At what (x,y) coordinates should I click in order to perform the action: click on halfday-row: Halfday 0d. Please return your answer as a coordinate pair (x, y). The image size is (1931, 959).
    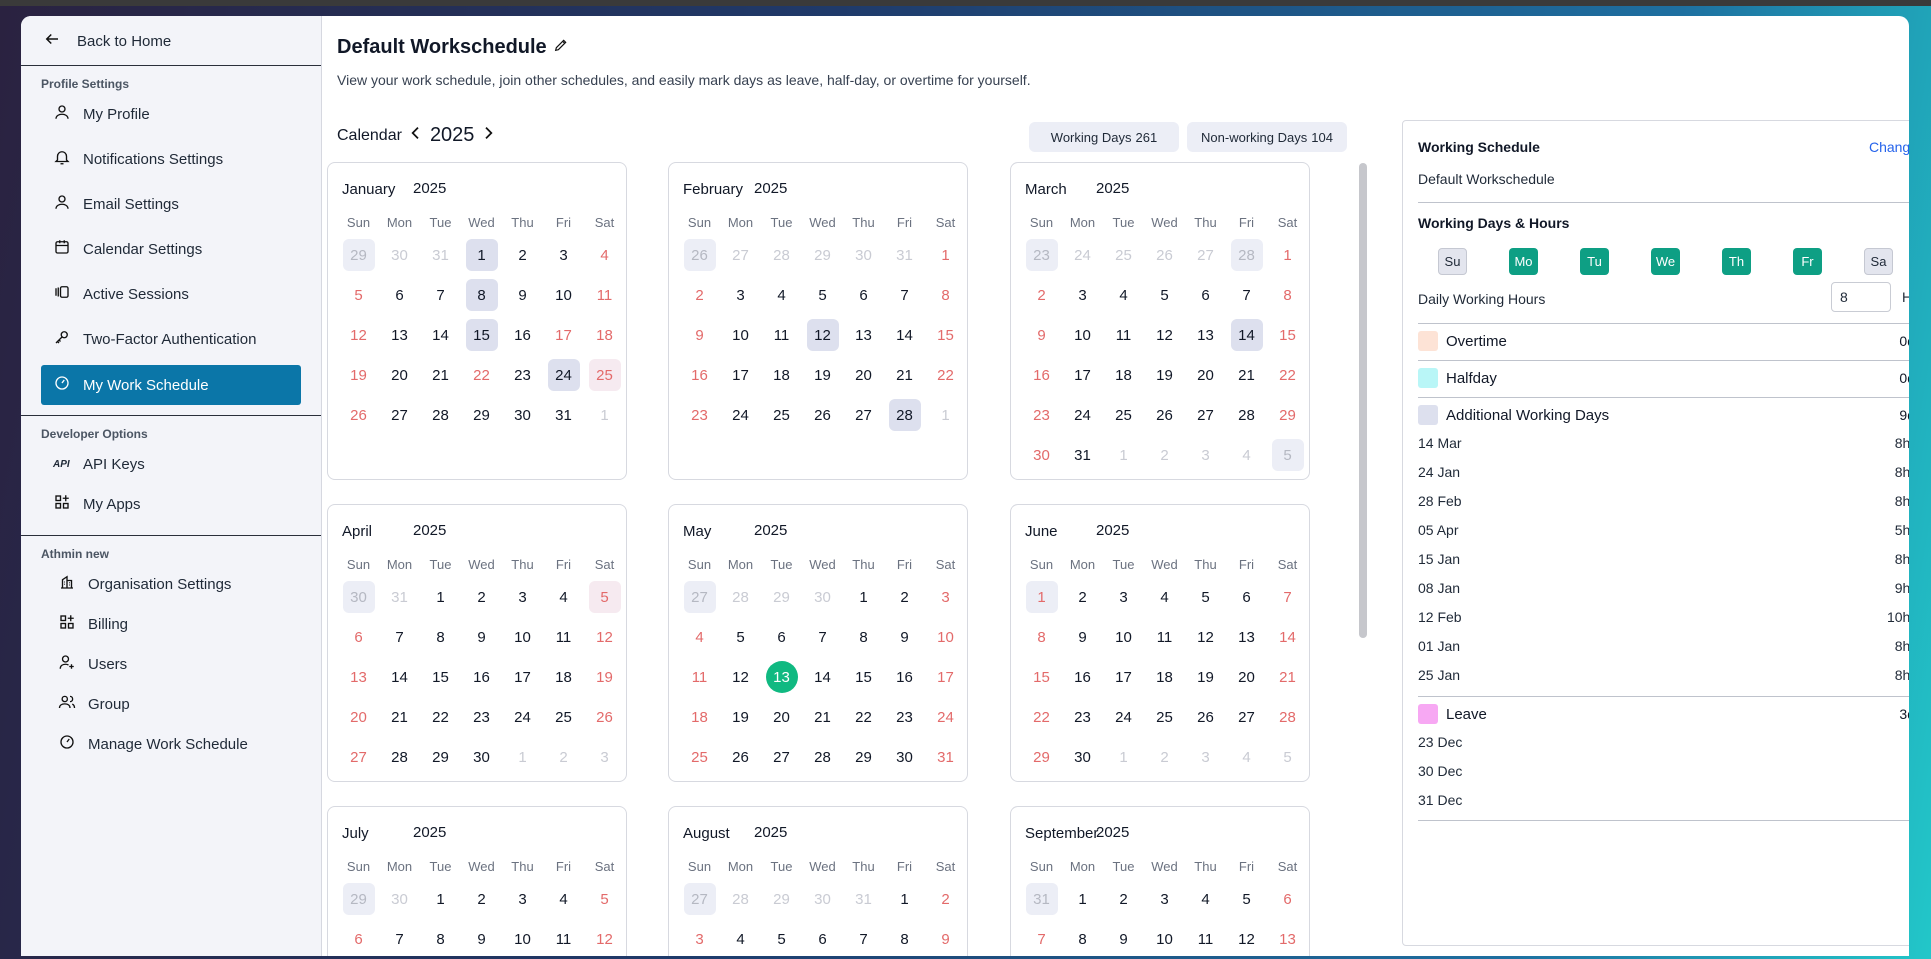
    Looking at the image, I should click on (1663, 378).